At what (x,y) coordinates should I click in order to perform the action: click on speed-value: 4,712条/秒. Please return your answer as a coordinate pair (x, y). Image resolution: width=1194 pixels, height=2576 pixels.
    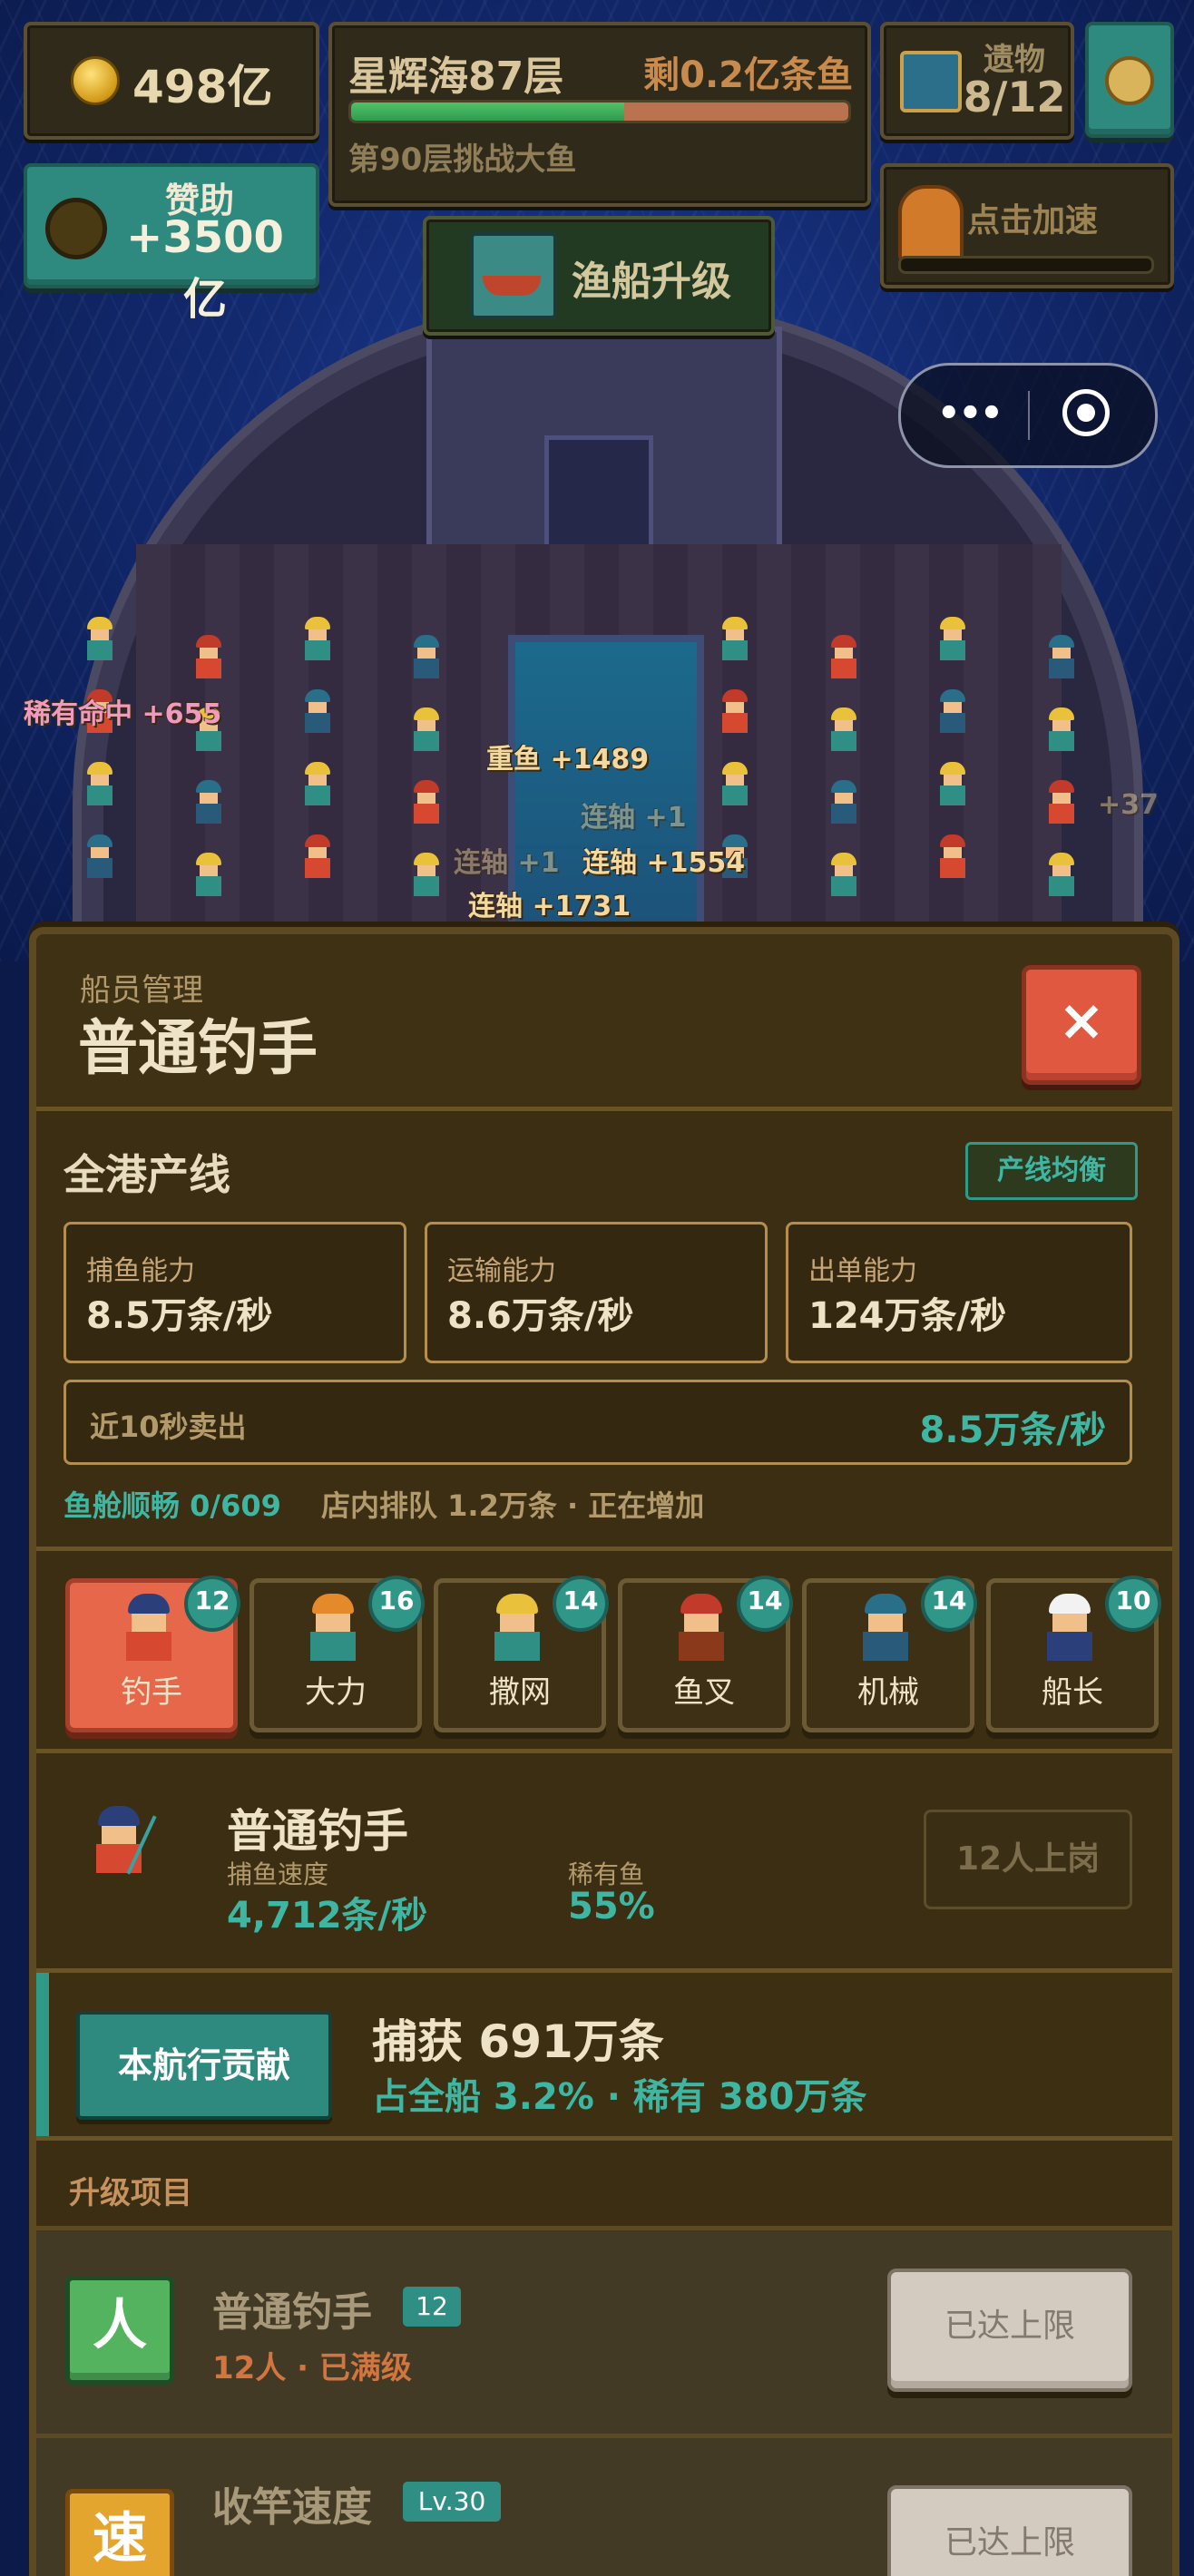
    Looking at the image, I should click on (327, 1916).